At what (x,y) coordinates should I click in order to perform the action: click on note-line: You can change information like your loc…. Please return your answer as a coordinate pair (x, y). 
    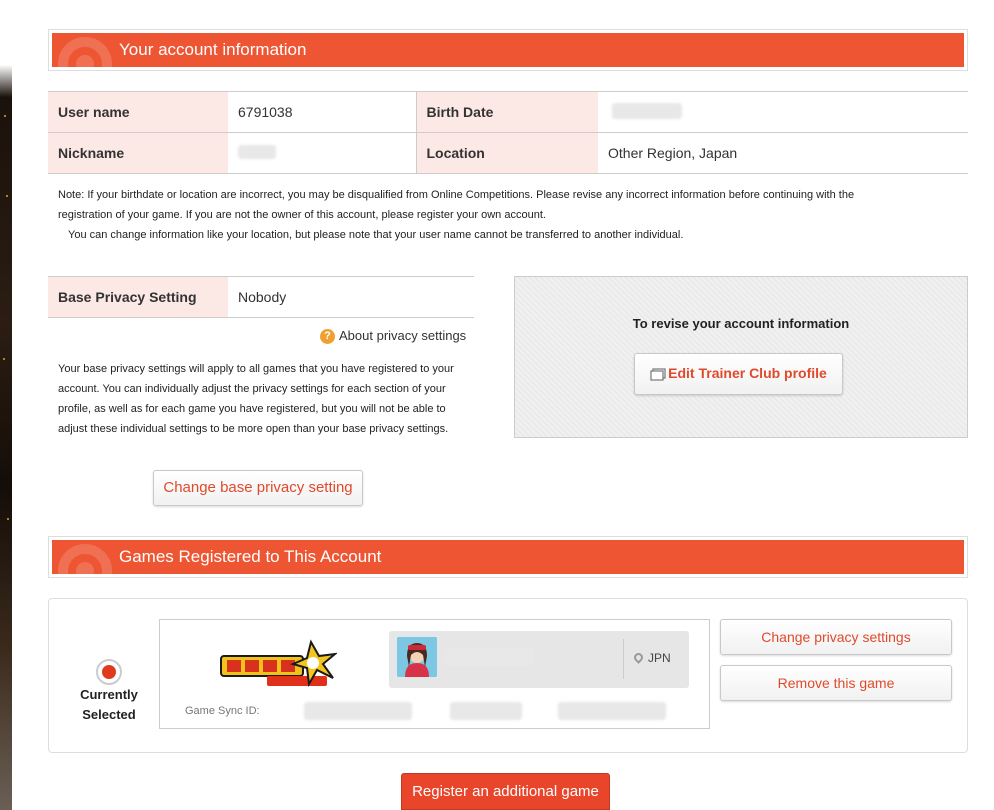
    Looking at the image, I should click on (376, 235).